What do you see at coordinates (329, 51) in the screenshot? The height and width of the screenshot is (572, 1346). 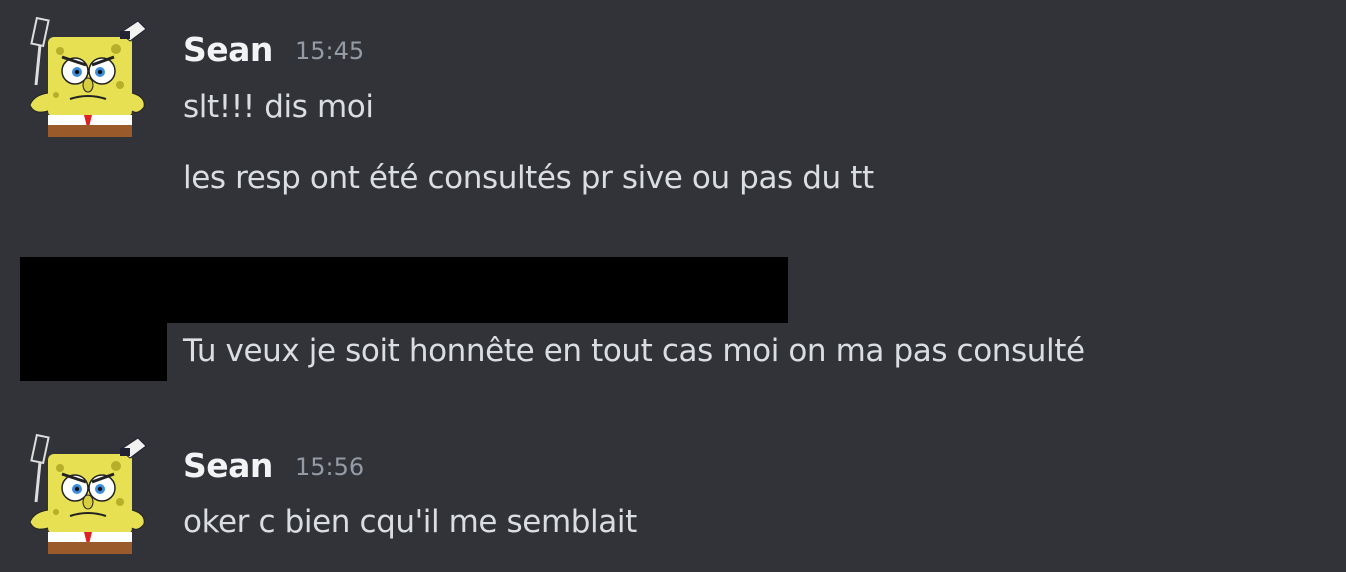 I see `timestamp: 15:45` at bounding box center [329, 51].